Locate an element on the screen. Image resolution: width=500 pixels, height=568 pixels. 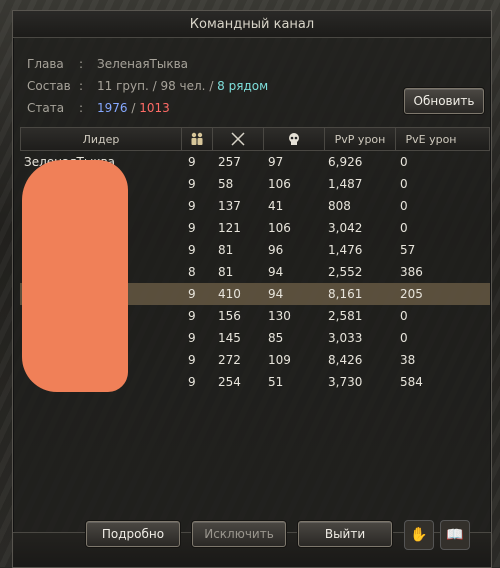
stats-row: Стата : 1976 / 1013 is located at coordinates (147, 108).